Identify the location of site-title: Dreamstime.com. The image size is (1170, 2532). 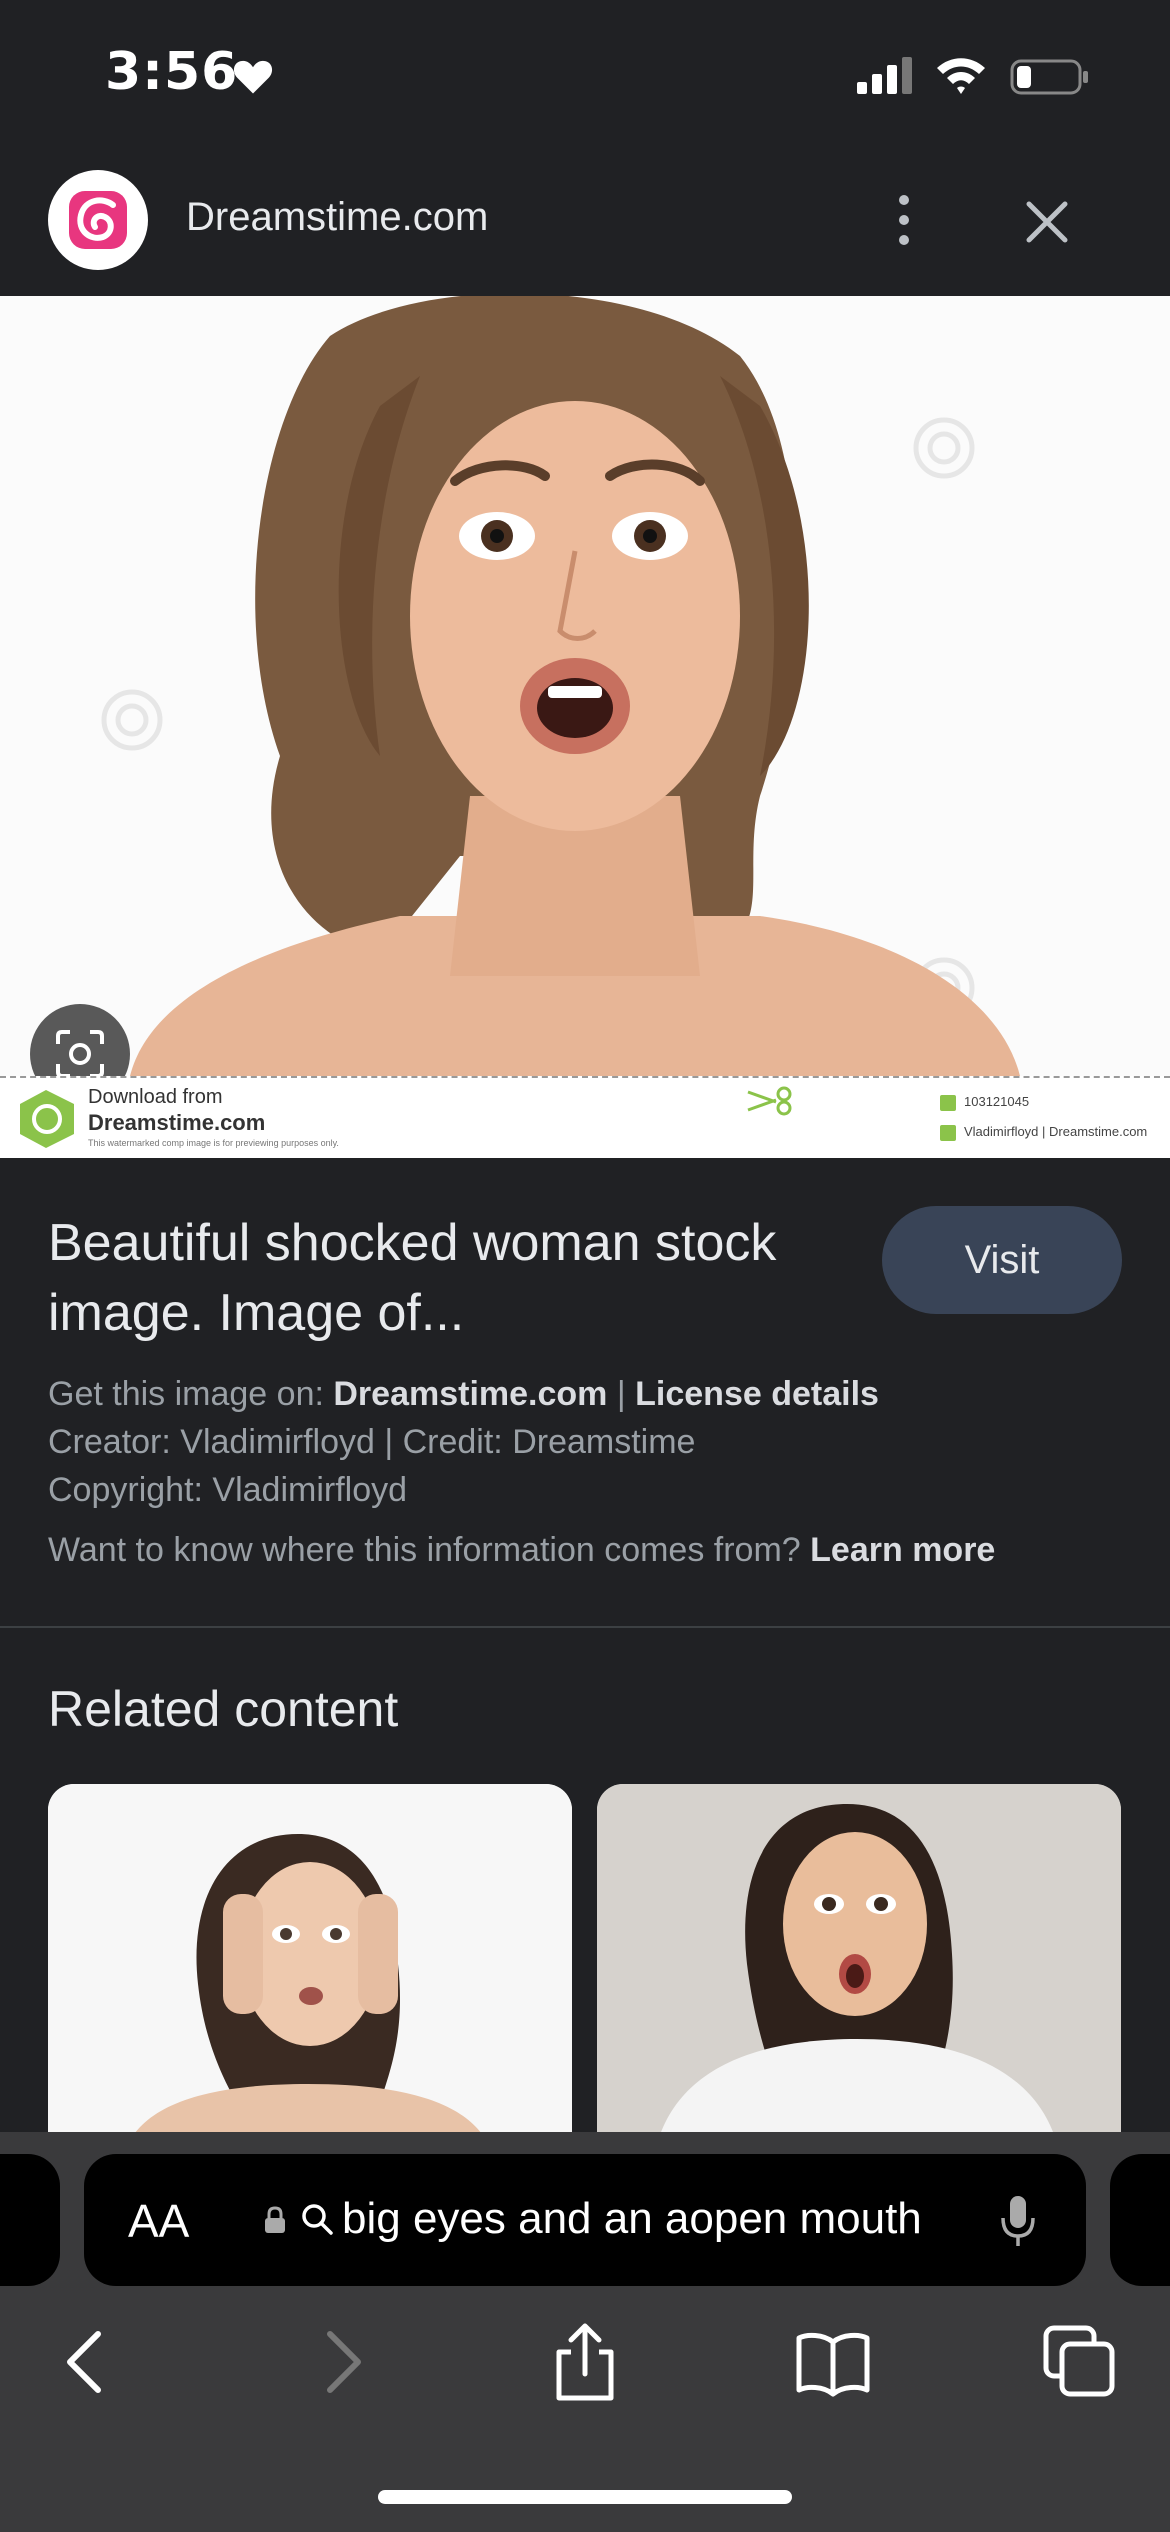
(337, 217).